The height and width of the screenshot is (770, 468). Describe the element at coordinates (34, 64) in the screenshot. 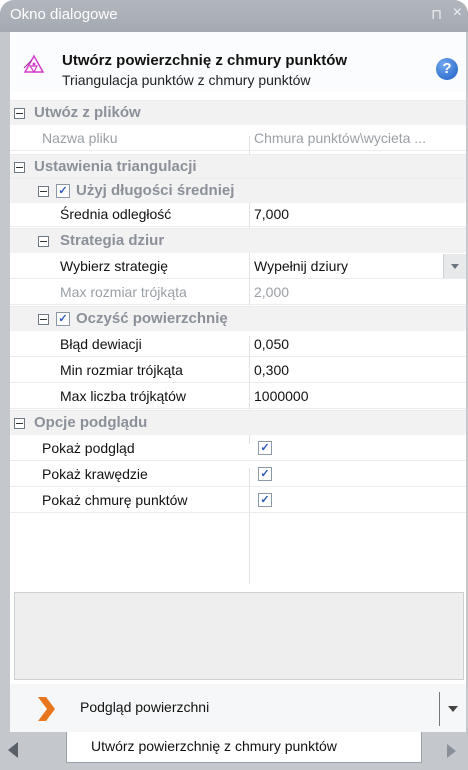

I see `triangulation-icon` at that location.